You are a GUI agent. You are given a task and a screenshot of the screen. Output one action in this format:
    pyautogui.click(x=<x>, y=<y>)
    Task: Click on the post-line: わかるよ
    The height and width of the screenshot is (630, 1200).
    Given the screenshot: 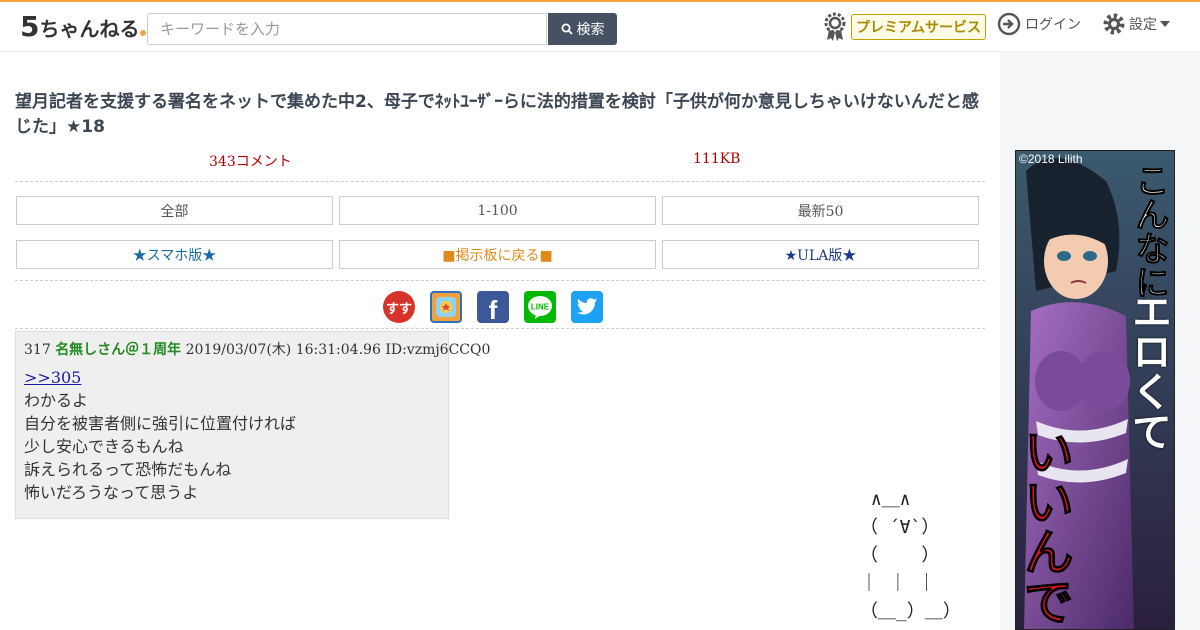 What is the action you would take?
    pyautogui.click(x=56, y=400)
    